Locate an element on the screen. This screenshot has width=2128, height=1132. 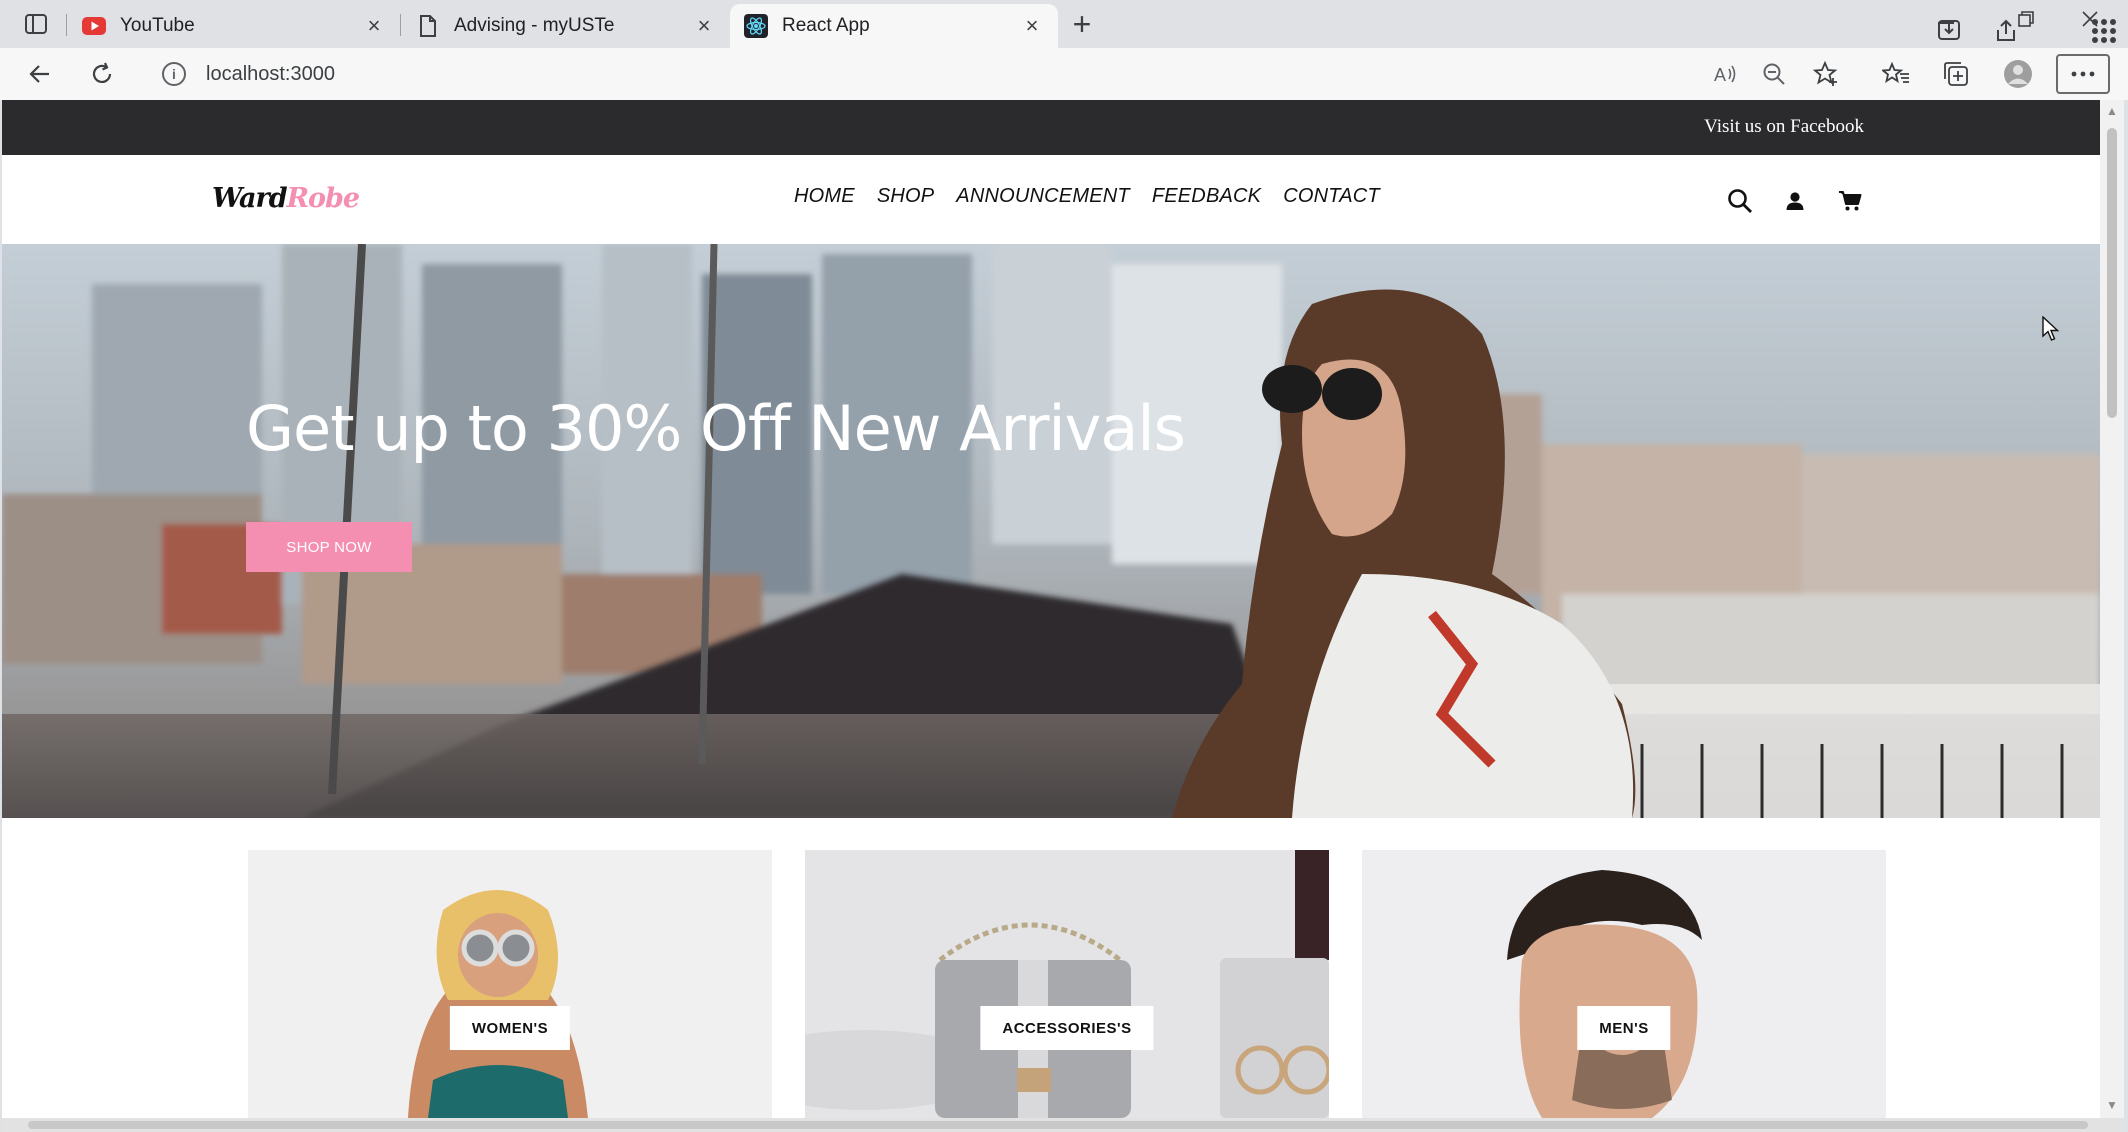
mouse-cursor-icon is located at coordinates (2051, 328).